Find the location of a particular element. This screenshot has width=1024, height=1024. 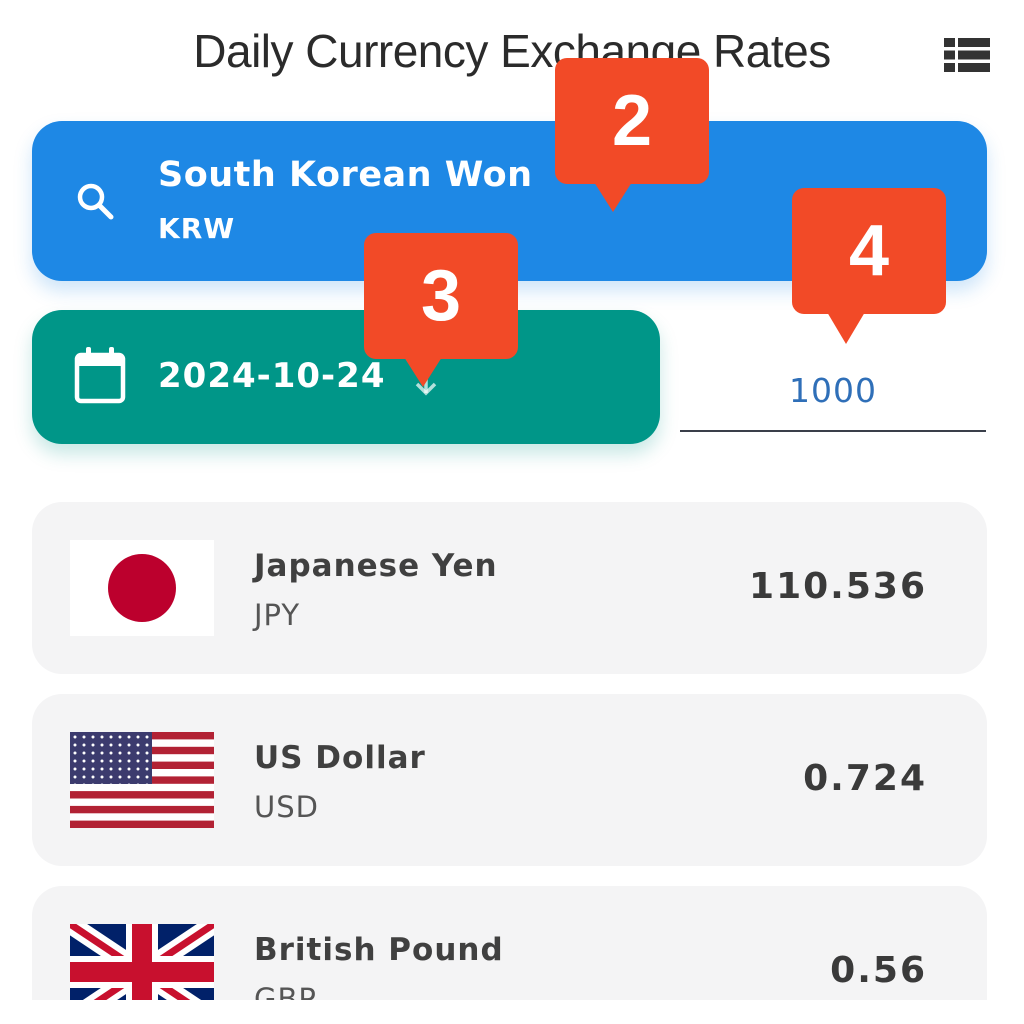

annotation-badge-4: 4 is located at coordinates (869, 266).